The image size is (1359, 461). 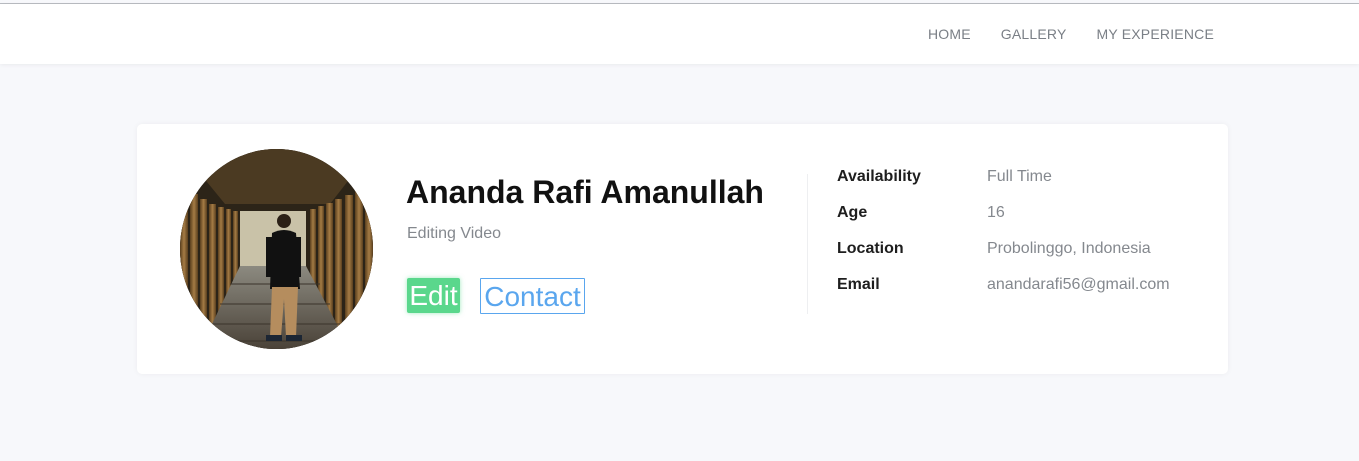 I want to click on info-value: 16, so click(x=996, y=212).